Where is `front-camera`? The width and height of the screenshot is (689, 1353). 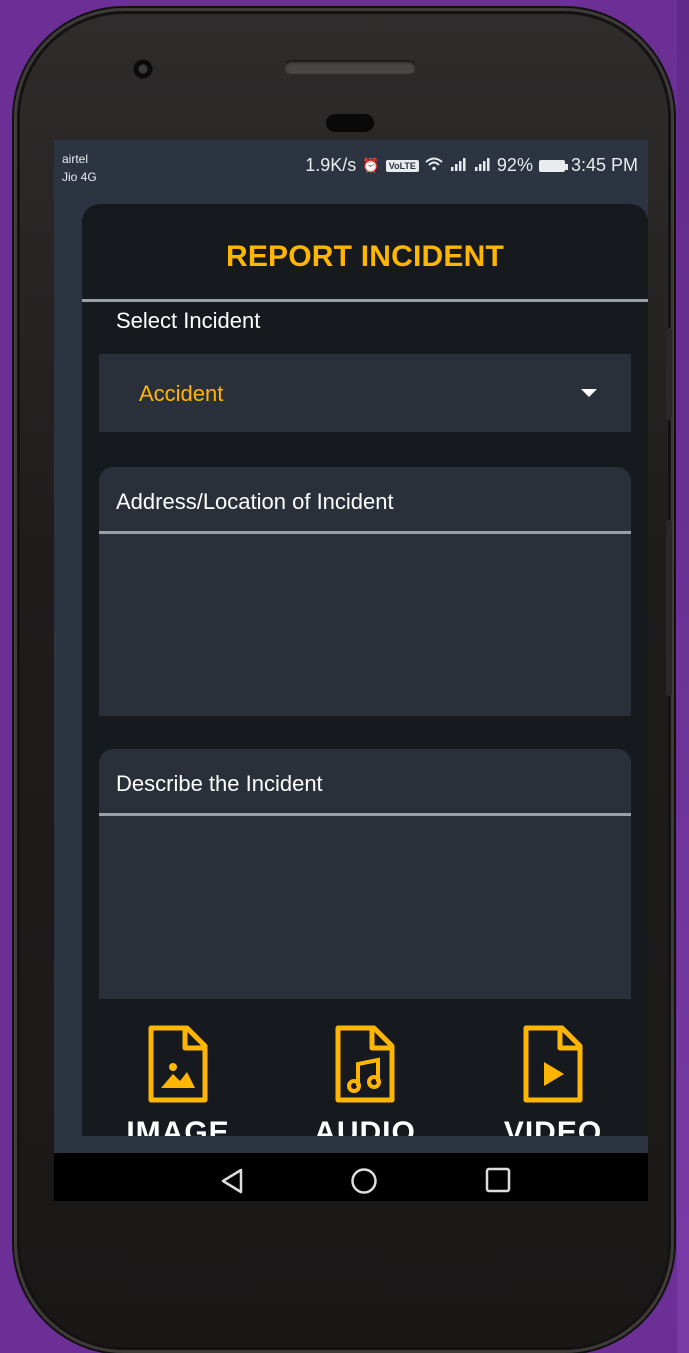
front-camera is located at coordinates (143, 69).